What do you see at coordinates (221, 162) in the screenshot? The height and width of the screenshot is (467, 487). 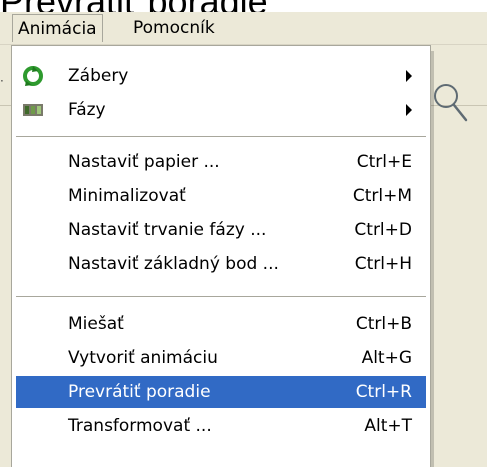 I see `menu-item-nastavit-papier: Nastaviť papier ... Ctrl+E` at bounding box center [221, 162].